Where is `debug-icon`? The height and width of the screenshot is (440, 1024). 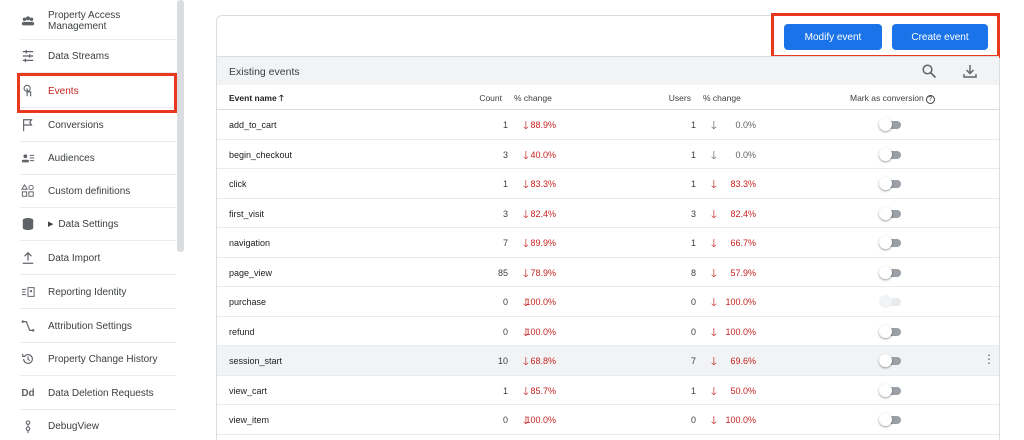 debug-icon is located at coordinates (28, 427).